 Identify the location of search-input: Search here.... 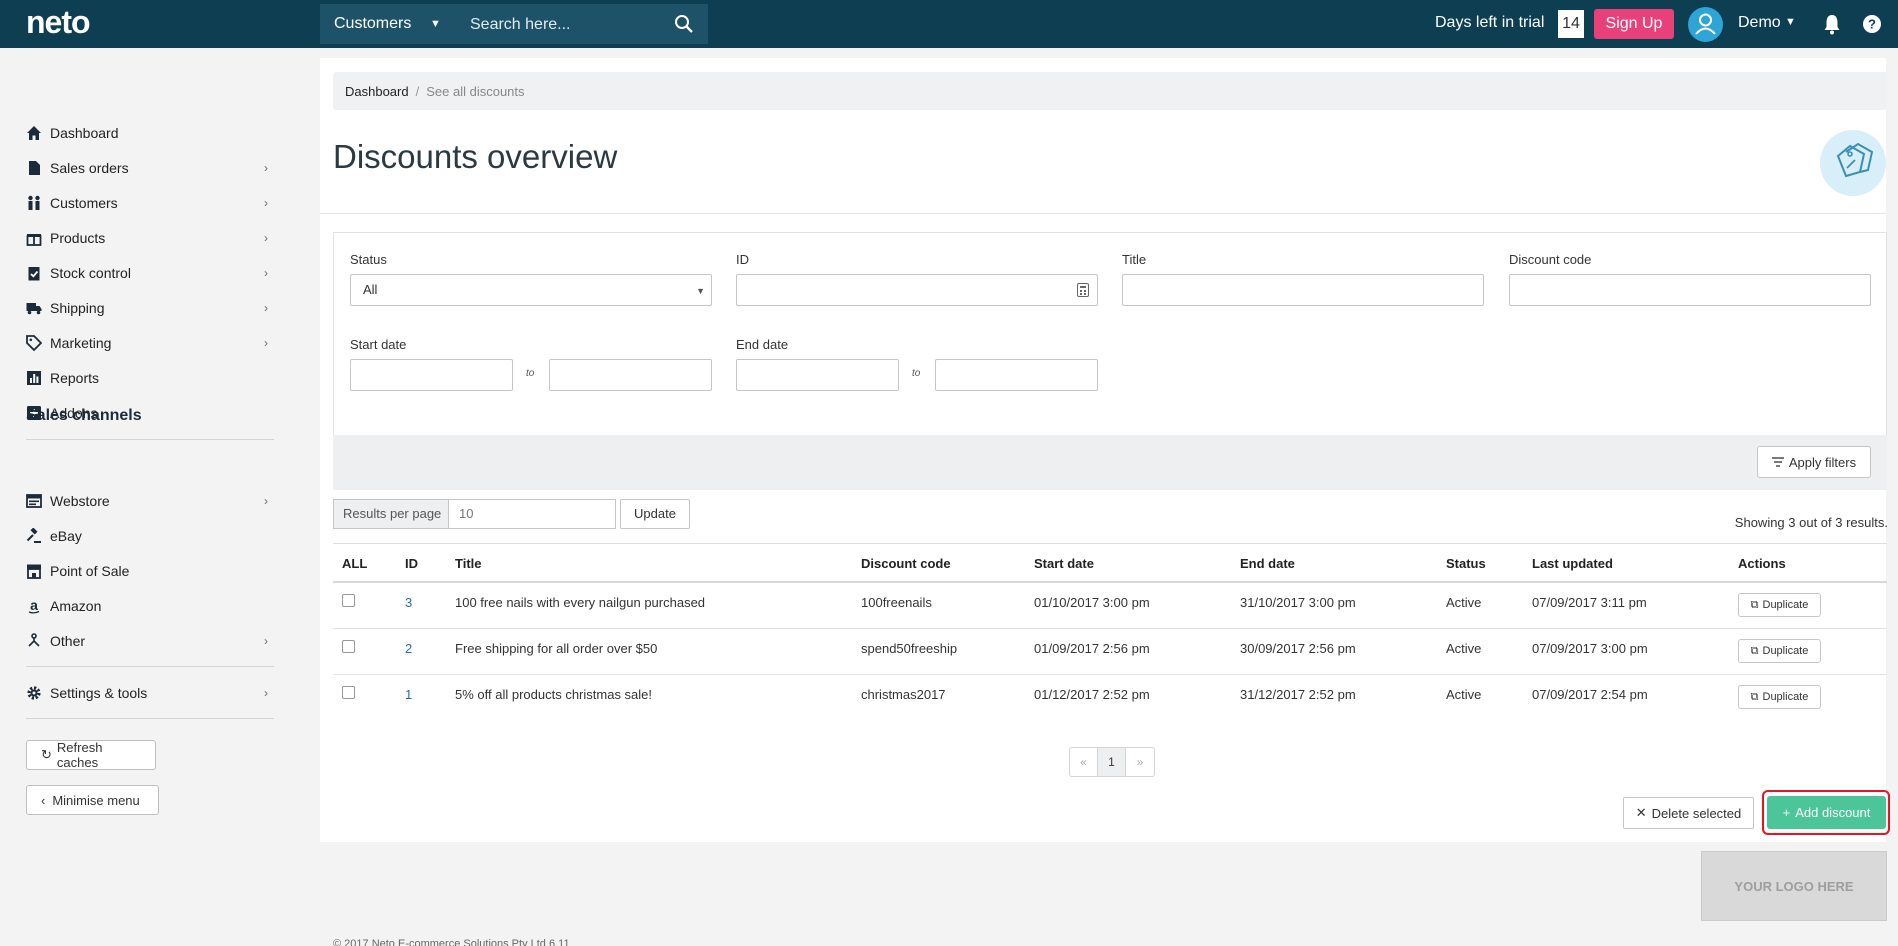
(520, 25).